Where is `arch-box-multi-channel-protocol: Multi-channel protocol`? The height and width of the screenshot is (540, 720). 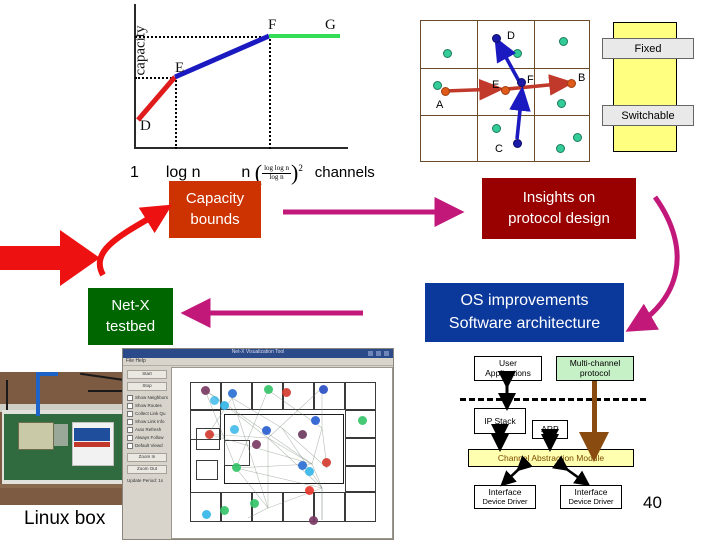
arch-box-multi-channel-protocol: Multi-channel protocol is located at coordinates (595, 368).